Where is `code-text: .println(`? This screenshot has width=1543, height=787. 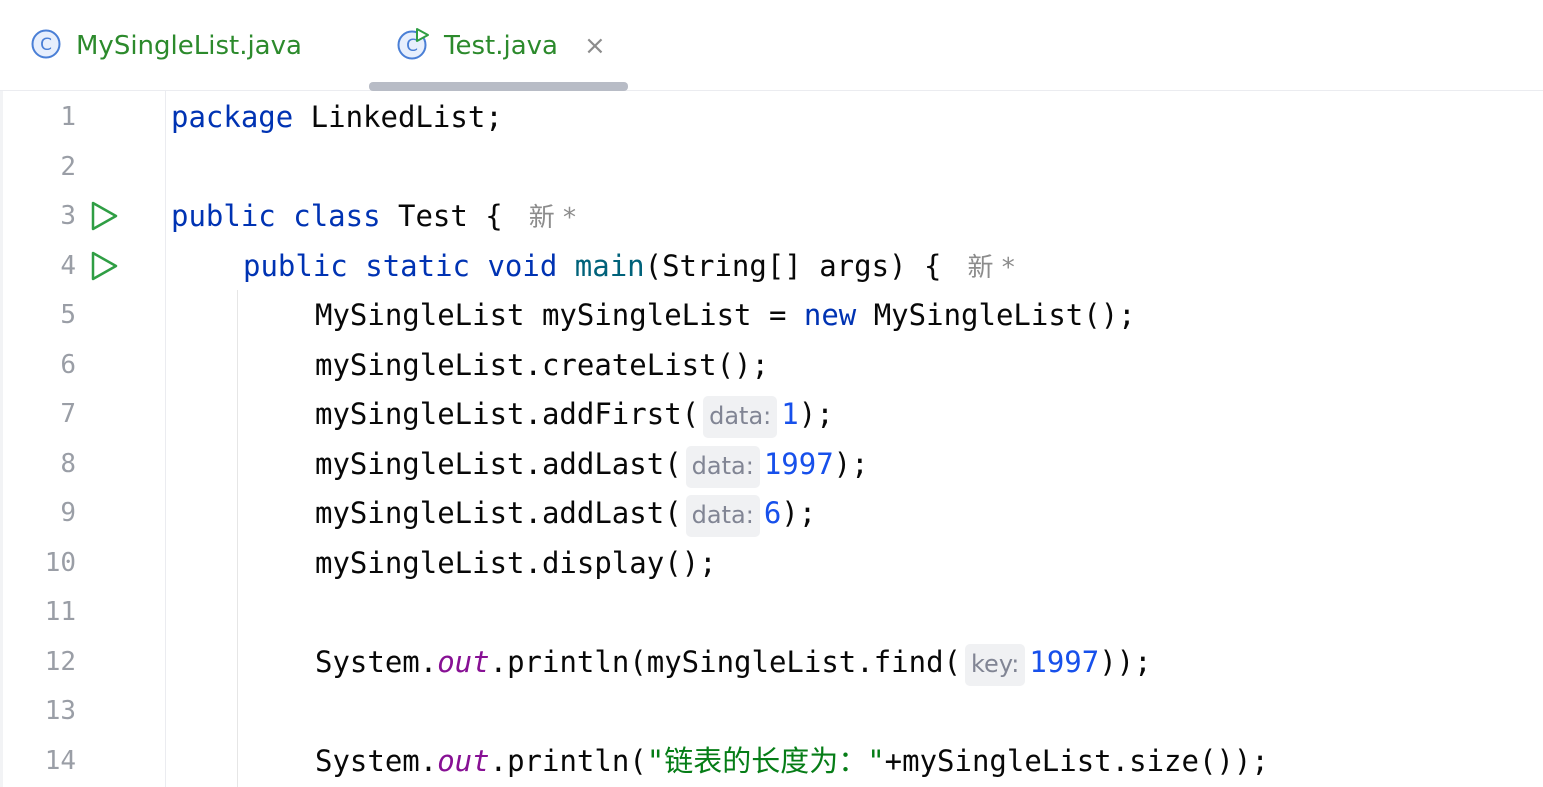
code-text: .println( is located at coordinates (568, 761).